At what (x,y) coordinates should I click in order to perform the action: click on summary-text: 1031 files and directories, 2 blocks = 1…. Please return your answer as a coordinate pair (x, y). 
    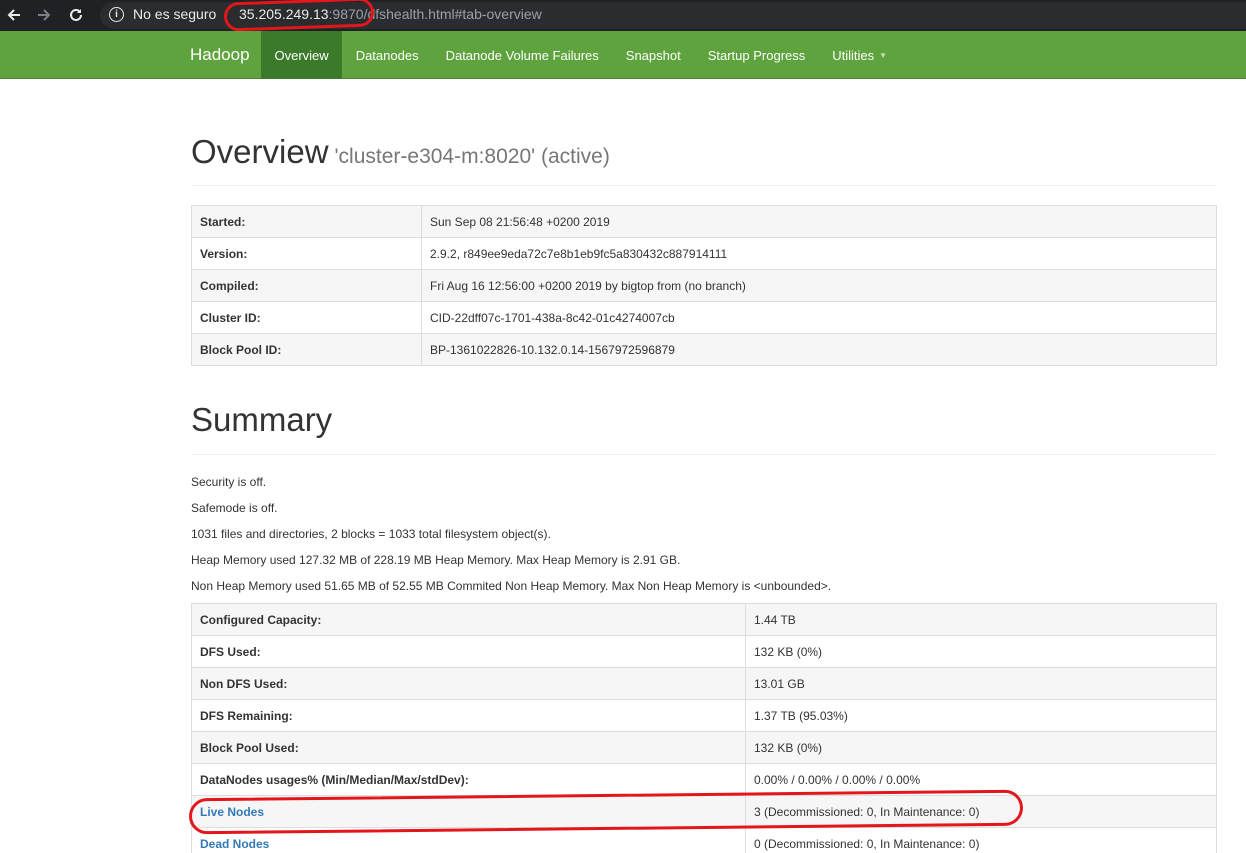
    Looking at the image, I should click on (371, 534).